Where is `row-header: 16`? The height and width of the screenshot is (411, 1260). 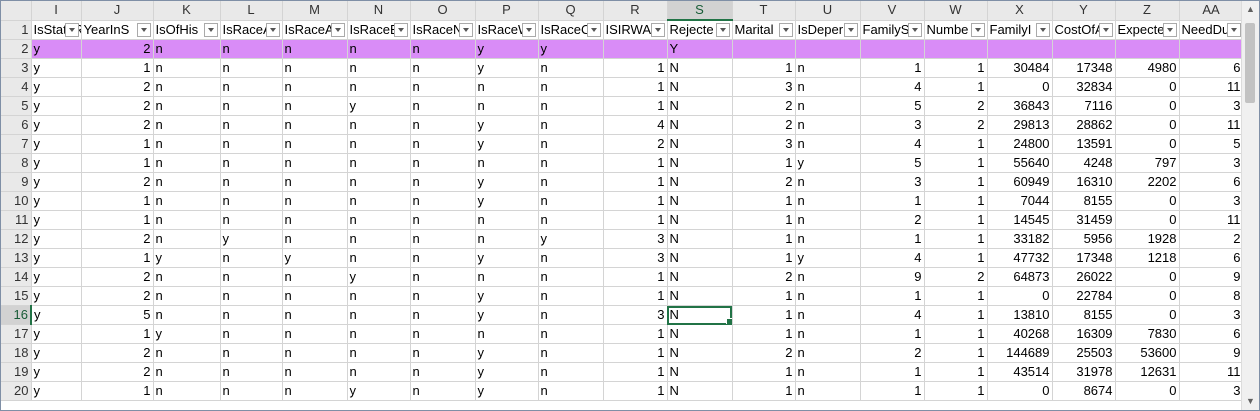
row-header: 16 is located at coordinates (16, 315).